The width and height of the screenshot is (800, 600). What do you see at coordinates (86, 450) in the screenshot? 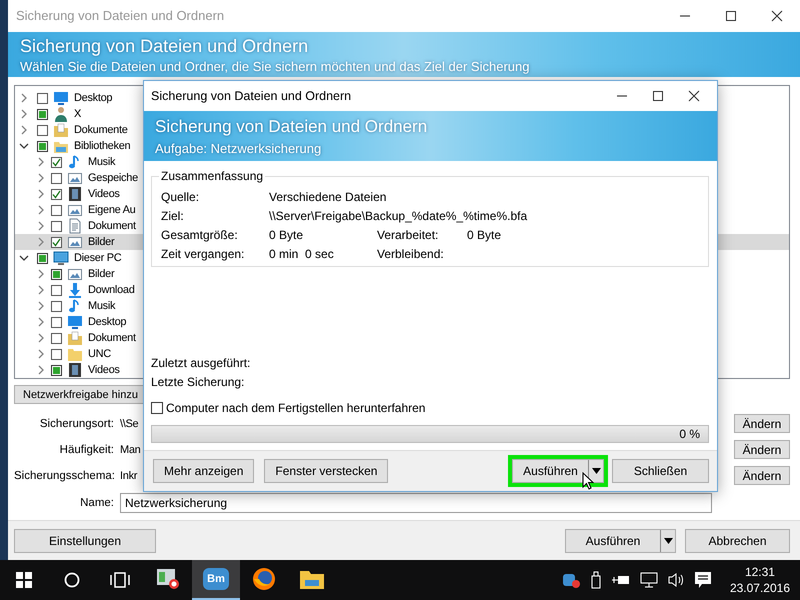
I see `field-label: Häufigkeit:` at bounding box center [86, 450].